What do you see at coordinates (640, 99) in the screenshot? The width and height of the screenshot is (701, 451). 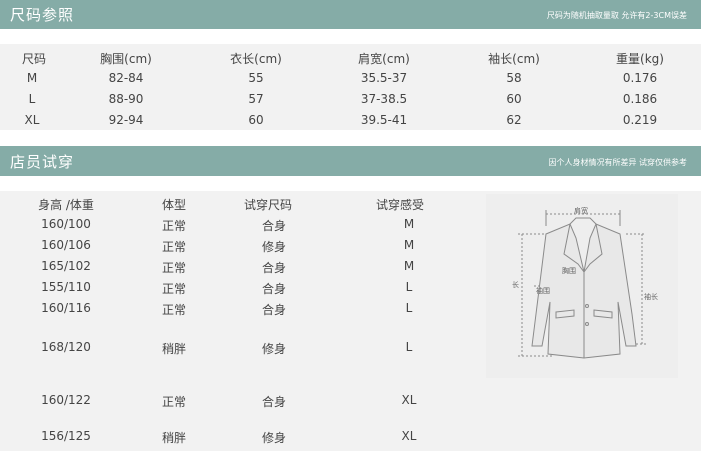 I see `size-cell: 0.186` at bounding box center [640, 99].